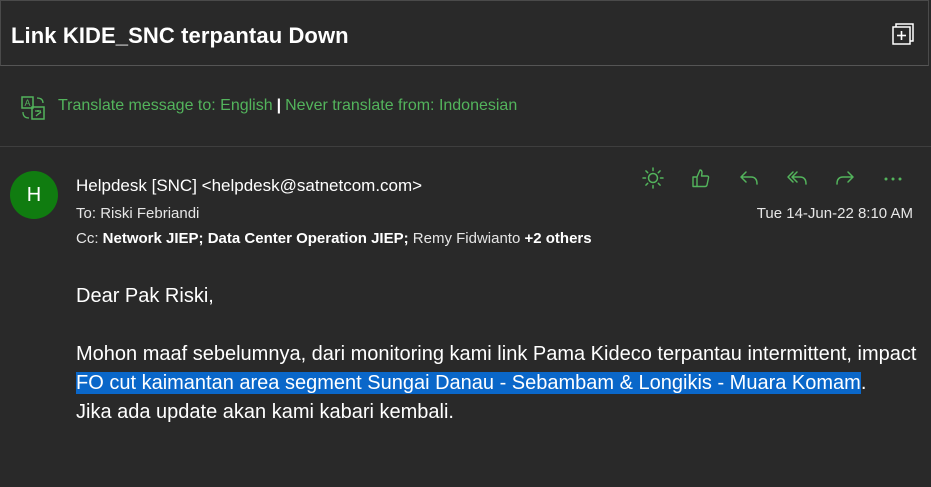 Image resolution: width=931 pixels, height=487 pixels. I want to click on to-recipient: Riski Febriandi, so click(149, 213).